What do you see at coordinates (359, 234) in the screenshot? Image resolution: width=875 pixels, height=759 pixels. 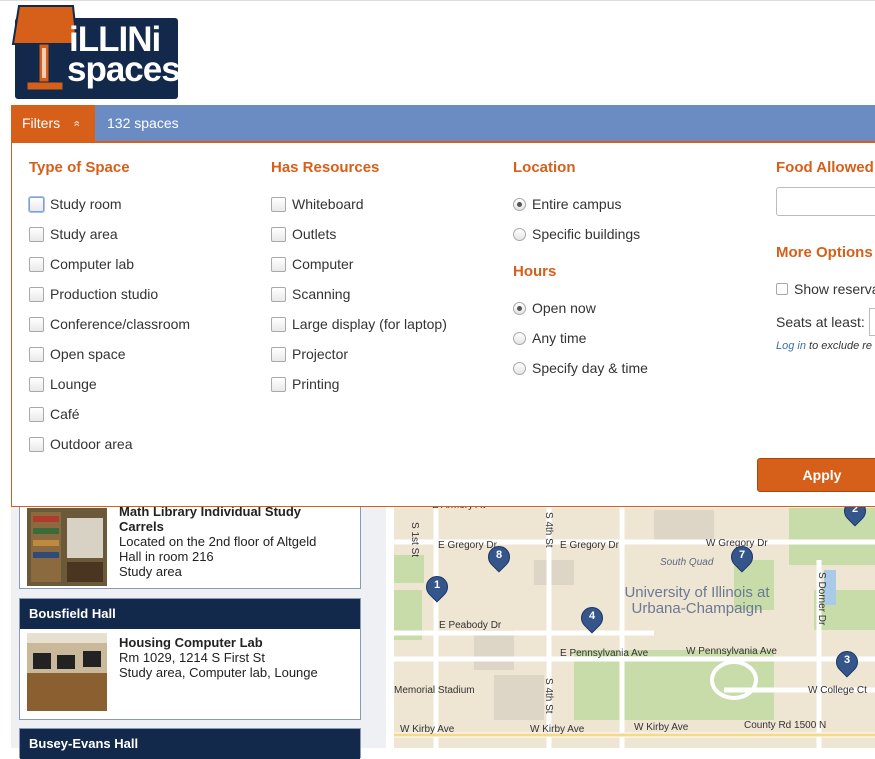 I see `checkbox-outlets: Outlets` at bounding box center [359, 234].